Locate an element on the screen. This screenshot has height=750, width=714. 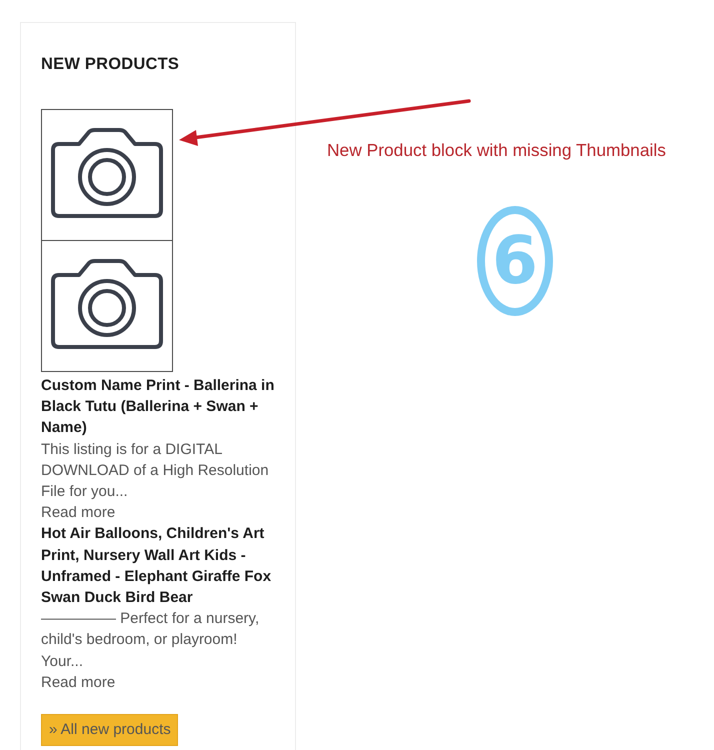
block-title: NEW PRODUCTS is located at coordinates (110, 64).